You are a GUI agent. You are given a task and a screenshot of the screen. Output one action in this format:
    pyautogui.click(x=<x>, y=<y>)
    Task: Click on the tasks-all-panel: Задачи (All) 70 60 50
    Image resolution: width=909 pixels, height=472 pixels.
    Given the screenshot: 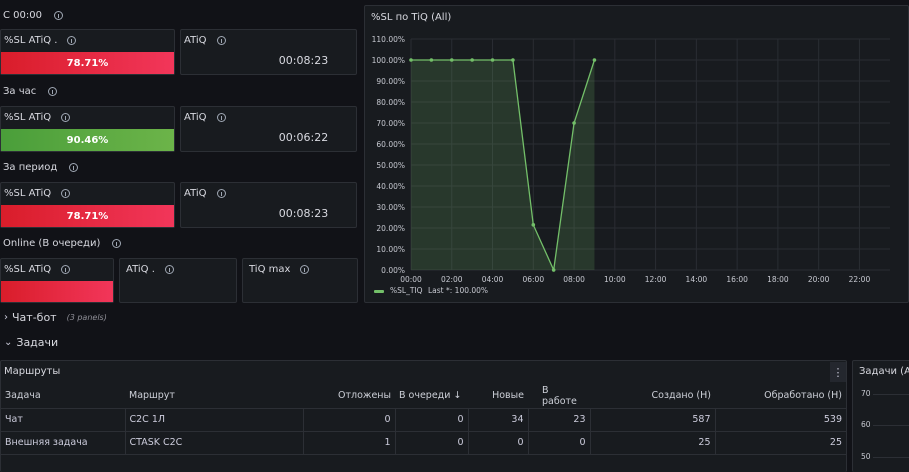 What is the action you would take?
    pyautogui.click(x=880, y=416)
    